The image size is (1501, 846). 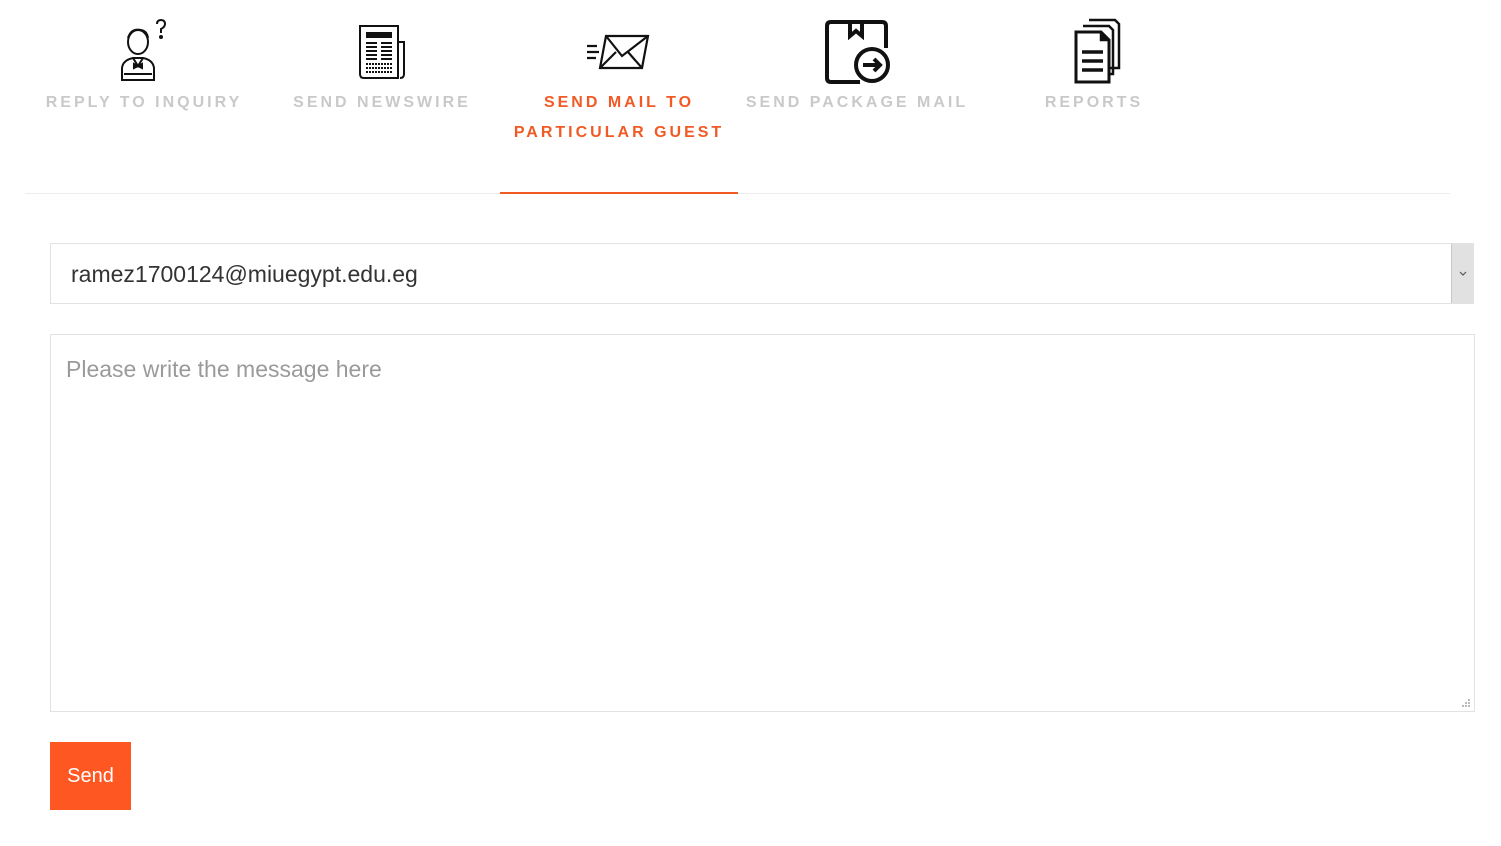 I want to click on active-tab-indicator, so click(x=619, y=193).